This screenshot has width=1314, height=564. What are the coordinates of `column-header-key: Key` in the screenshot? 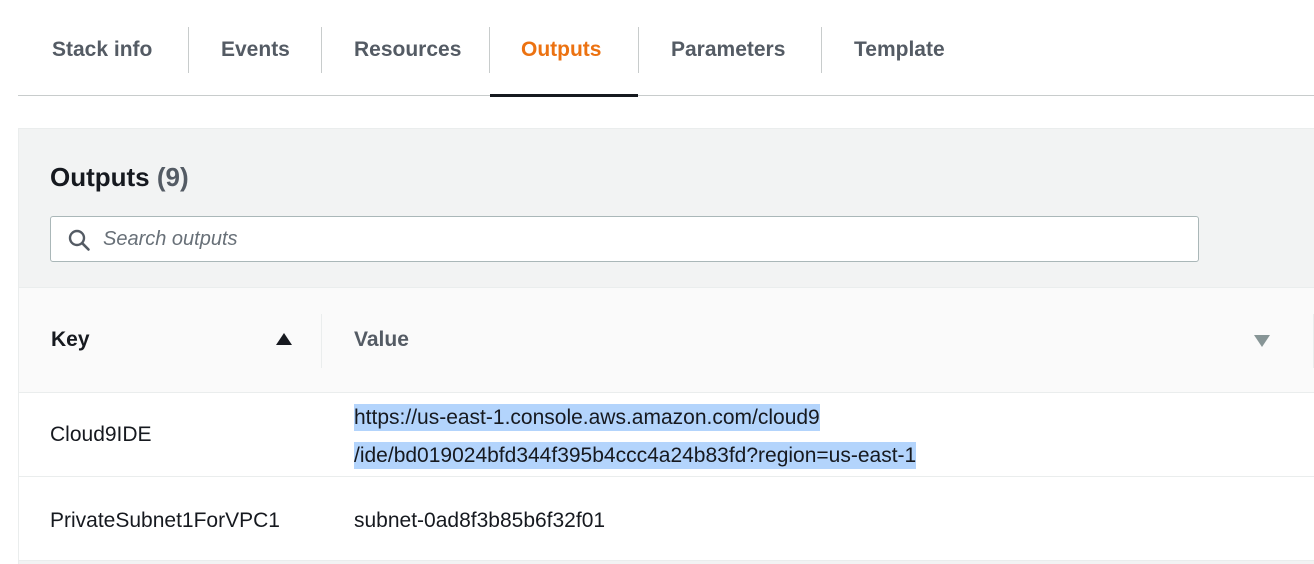 It's located at (70, 340).